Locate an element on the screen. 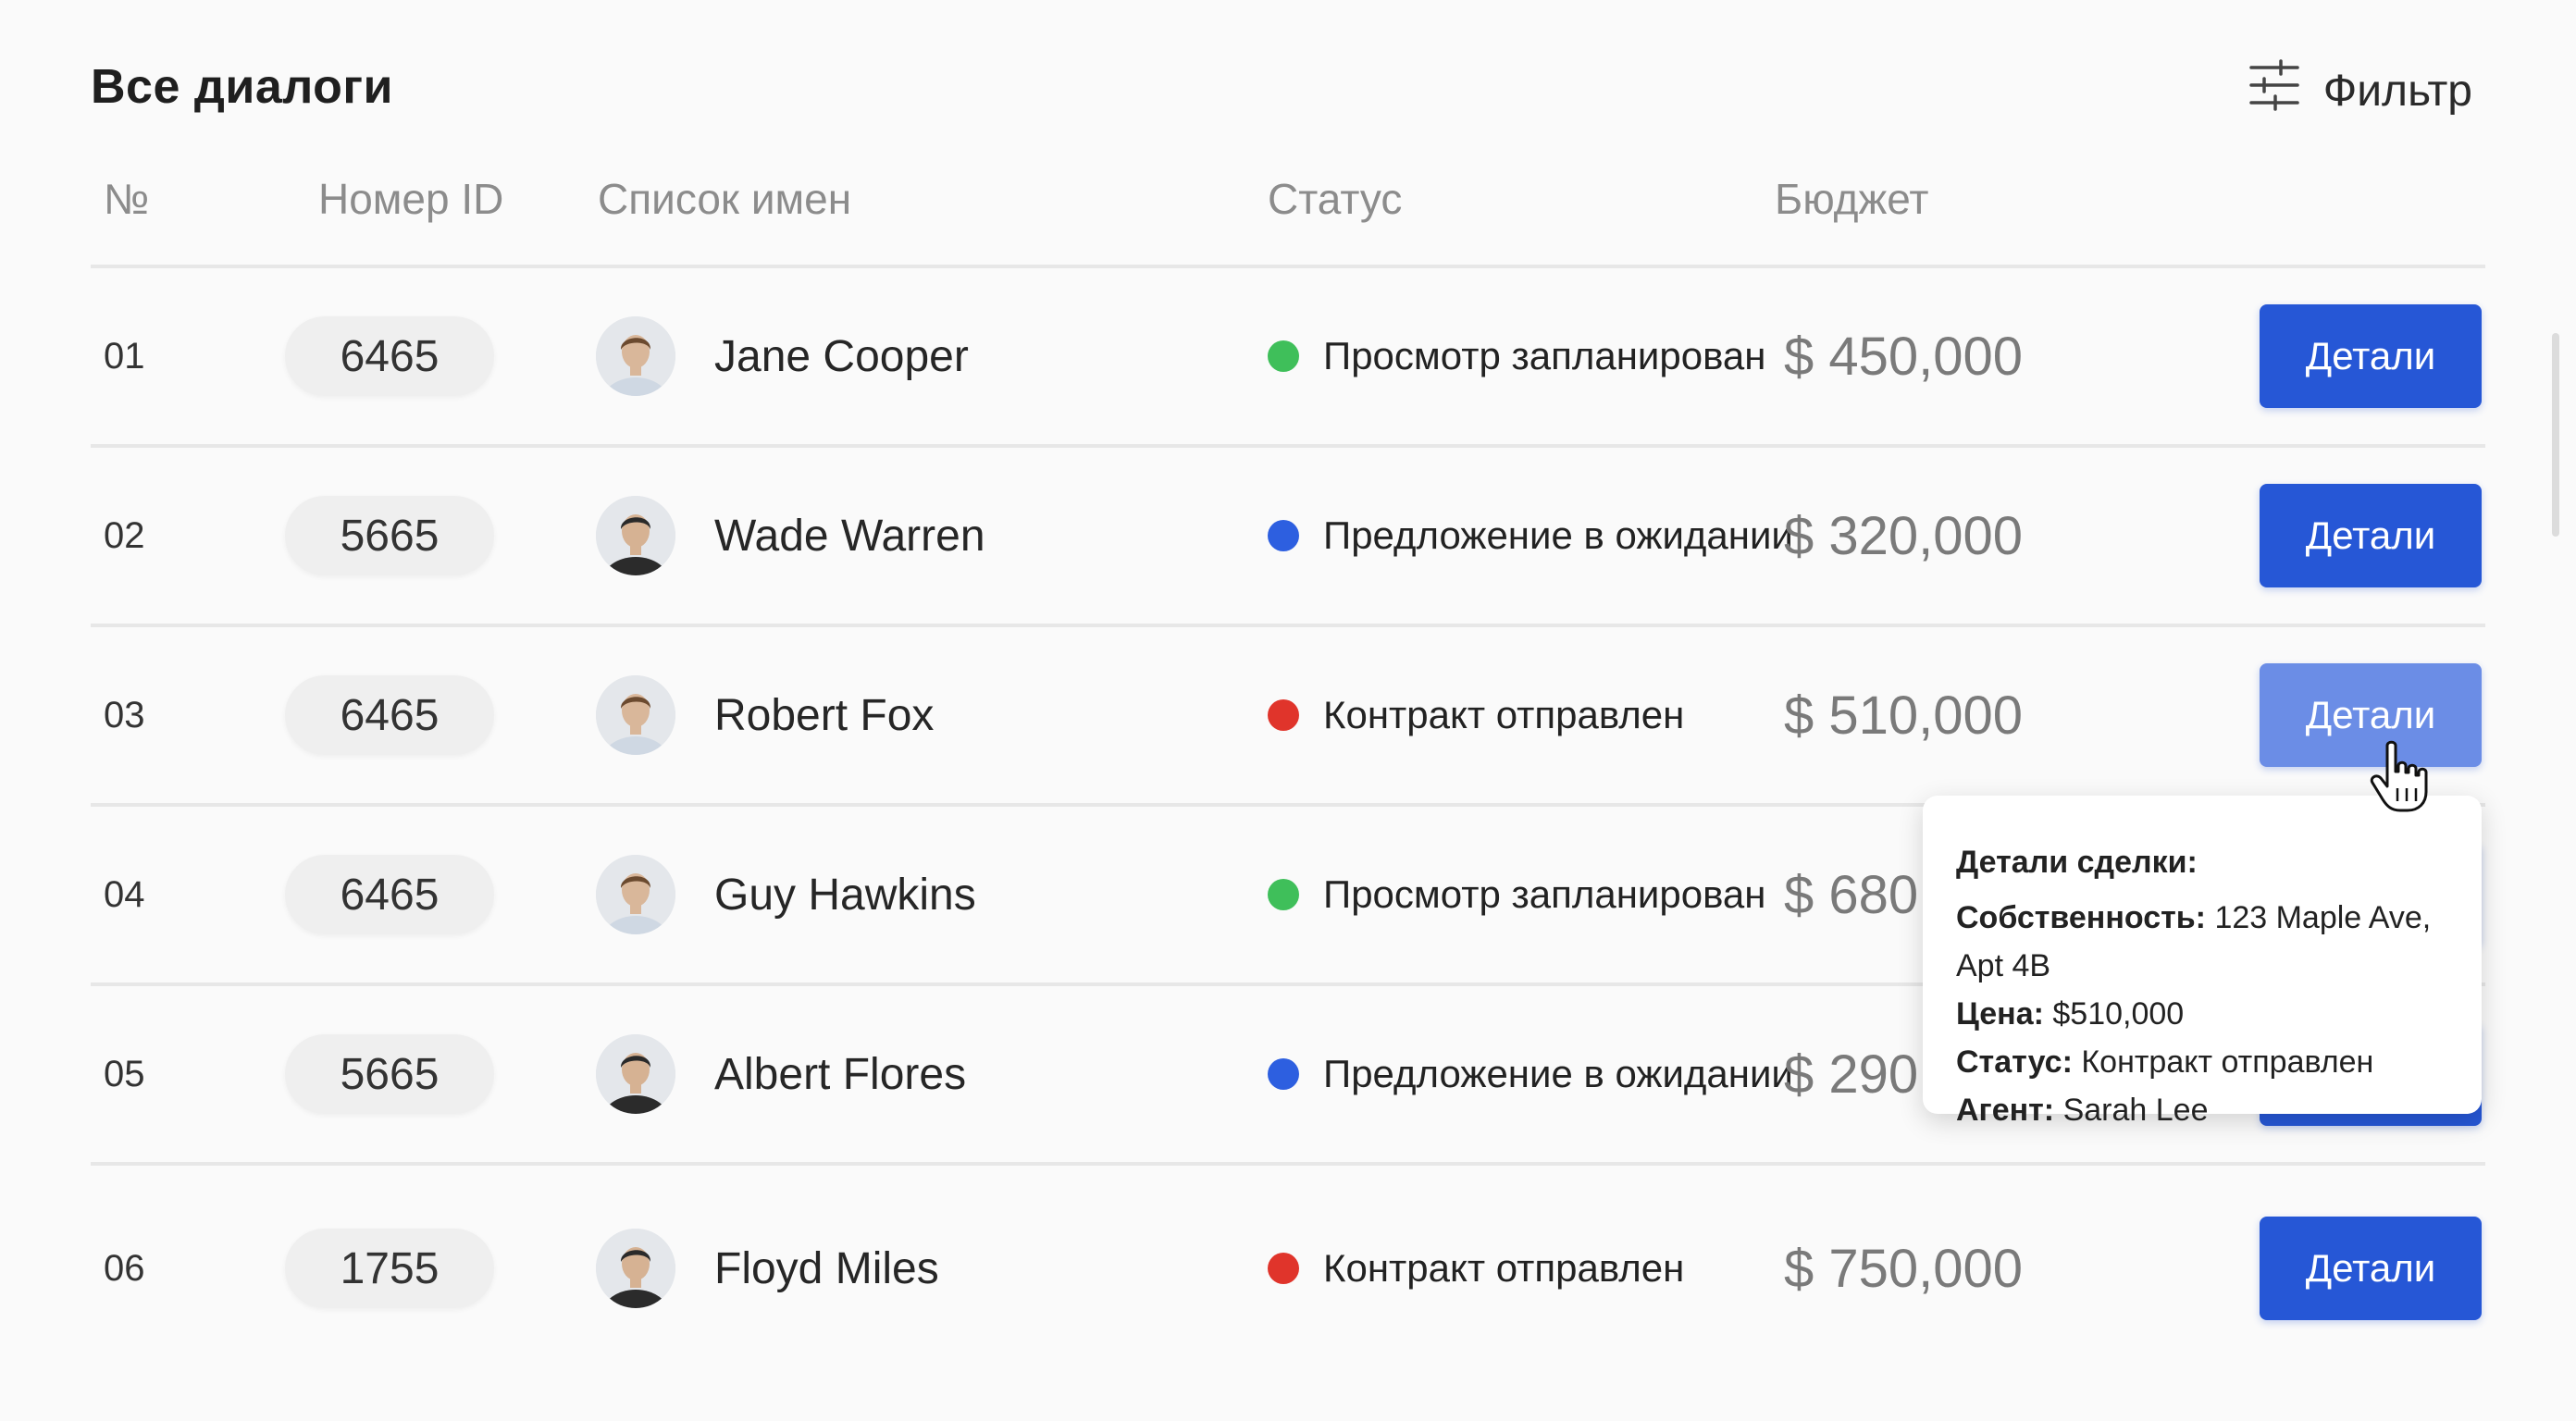  person-name: Robert Fox is located at coordinates (825, 715).